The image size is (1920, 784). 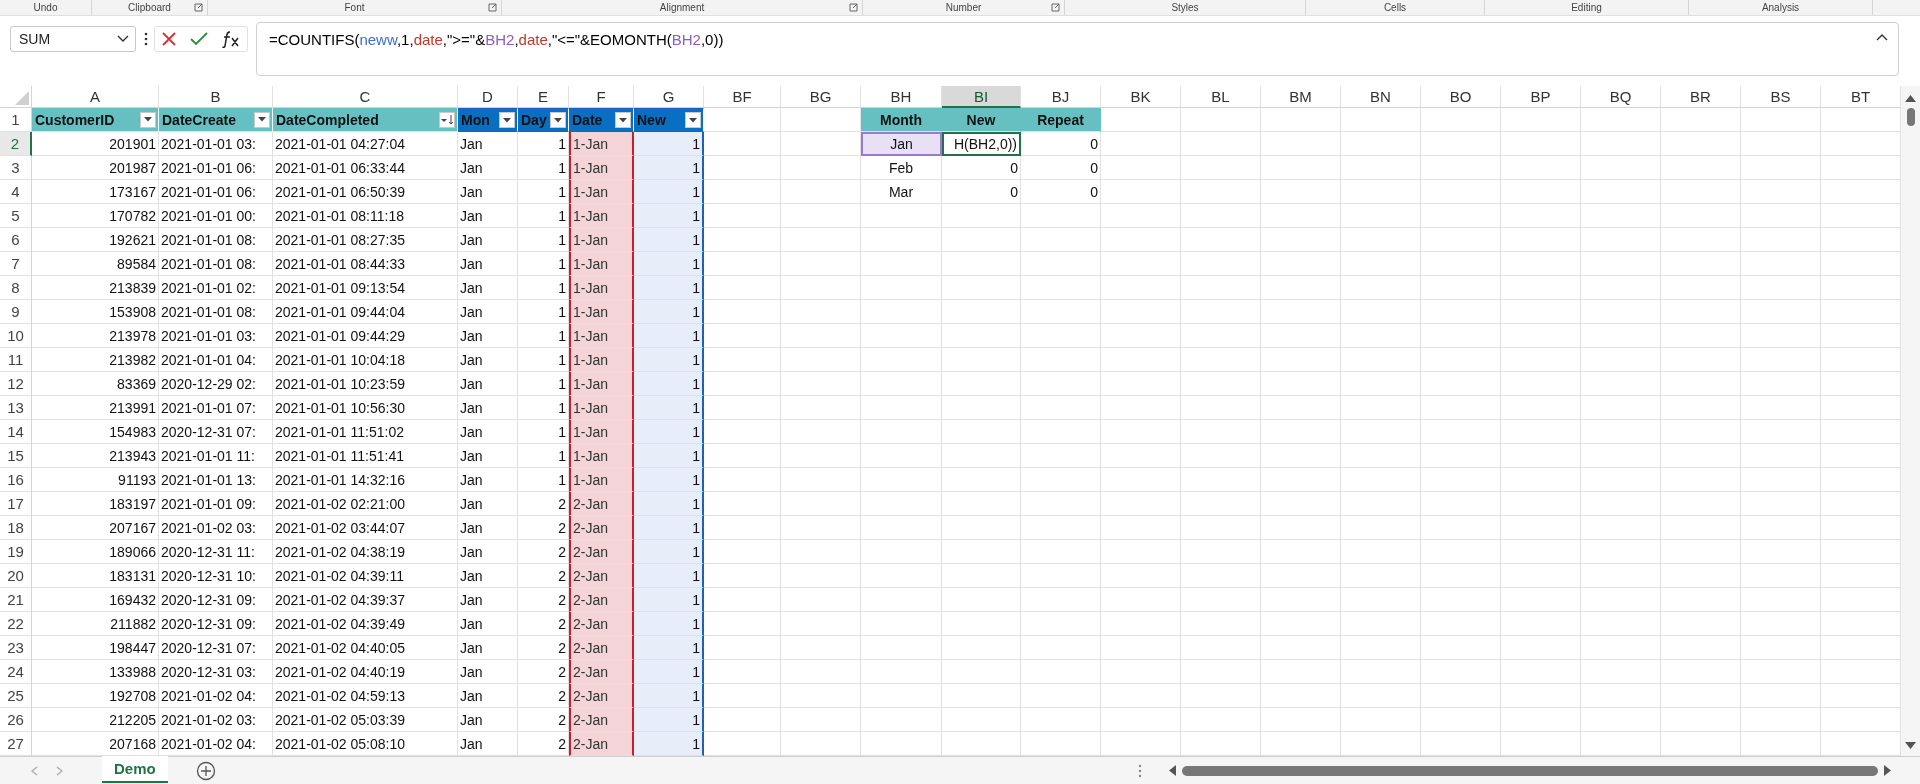 What do you see at coordinates (1910, 117) in the screenshot?
I see `scroll-thumb` at bounding box center [1910, 117].